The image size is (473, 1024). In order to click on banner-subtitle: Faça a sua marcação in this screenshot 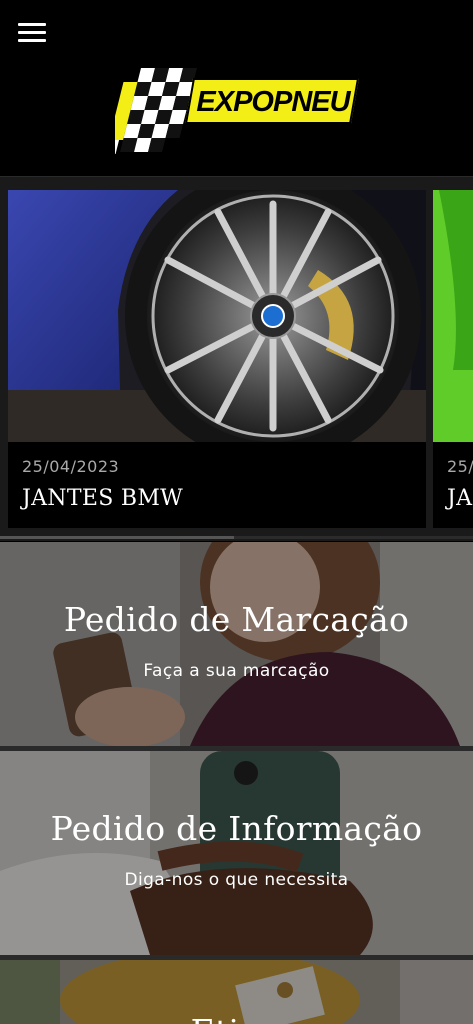, I will do `click(236, 671)`.